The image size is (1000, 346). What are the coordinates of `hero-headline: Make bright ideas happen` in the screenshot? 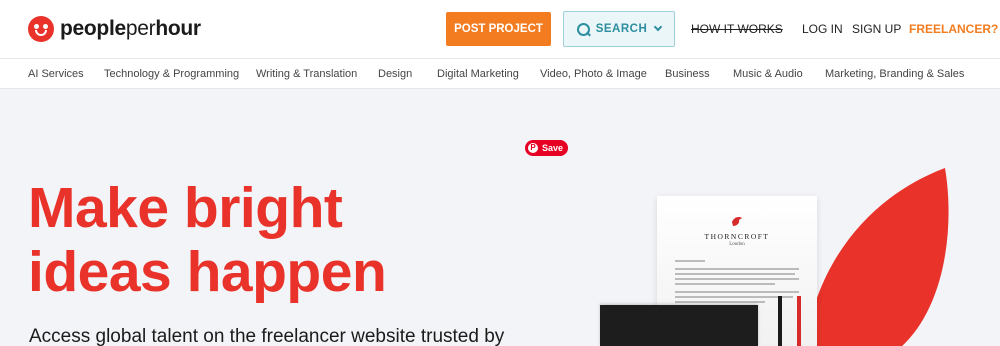 It's located at (207, 240).